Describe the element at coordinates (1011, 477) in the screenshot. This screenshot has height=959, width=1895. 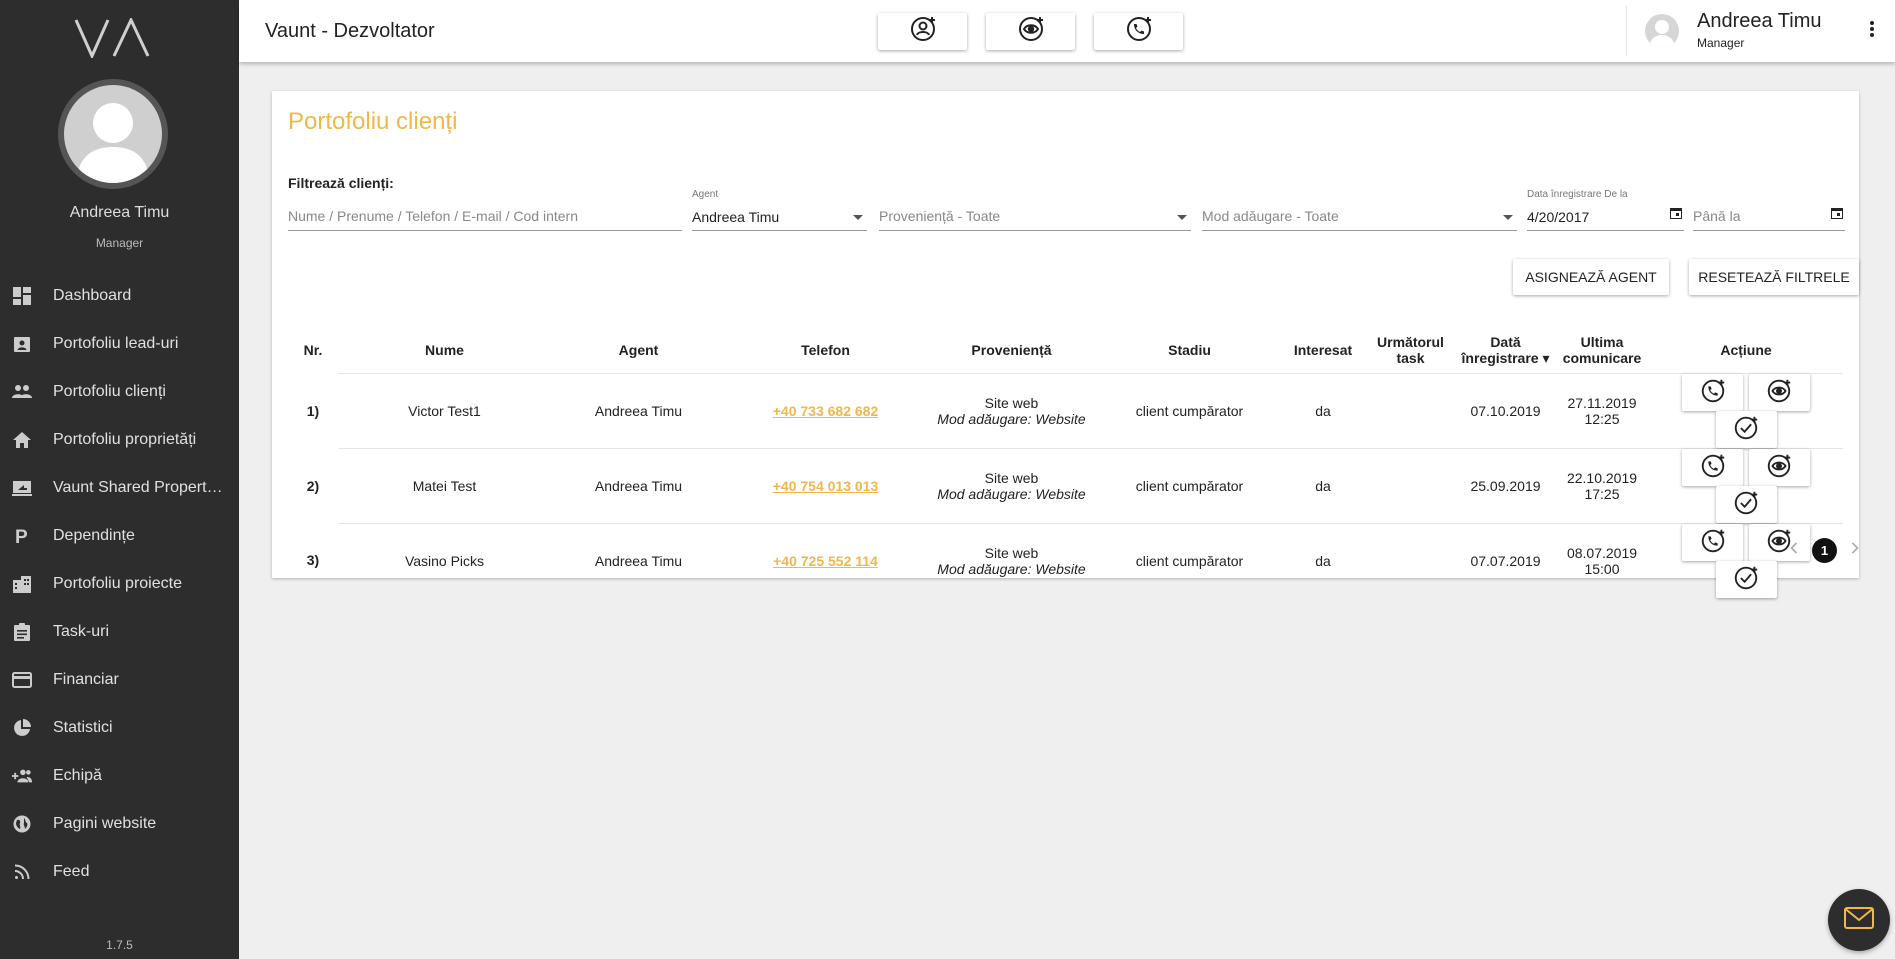
I see `client-source: Site web` at that location.